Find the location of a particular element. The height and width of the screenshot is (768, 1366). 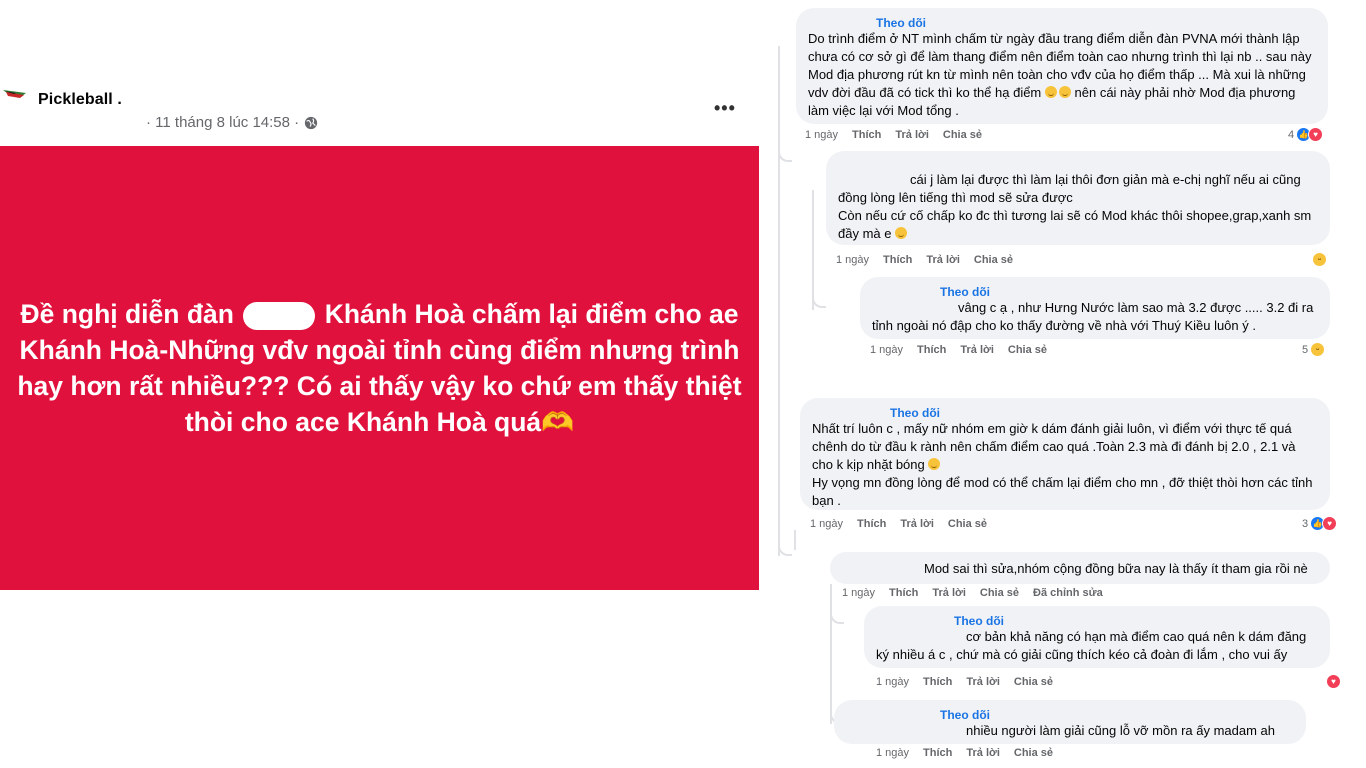

redaction-mark is located at coordinates (279, 316).